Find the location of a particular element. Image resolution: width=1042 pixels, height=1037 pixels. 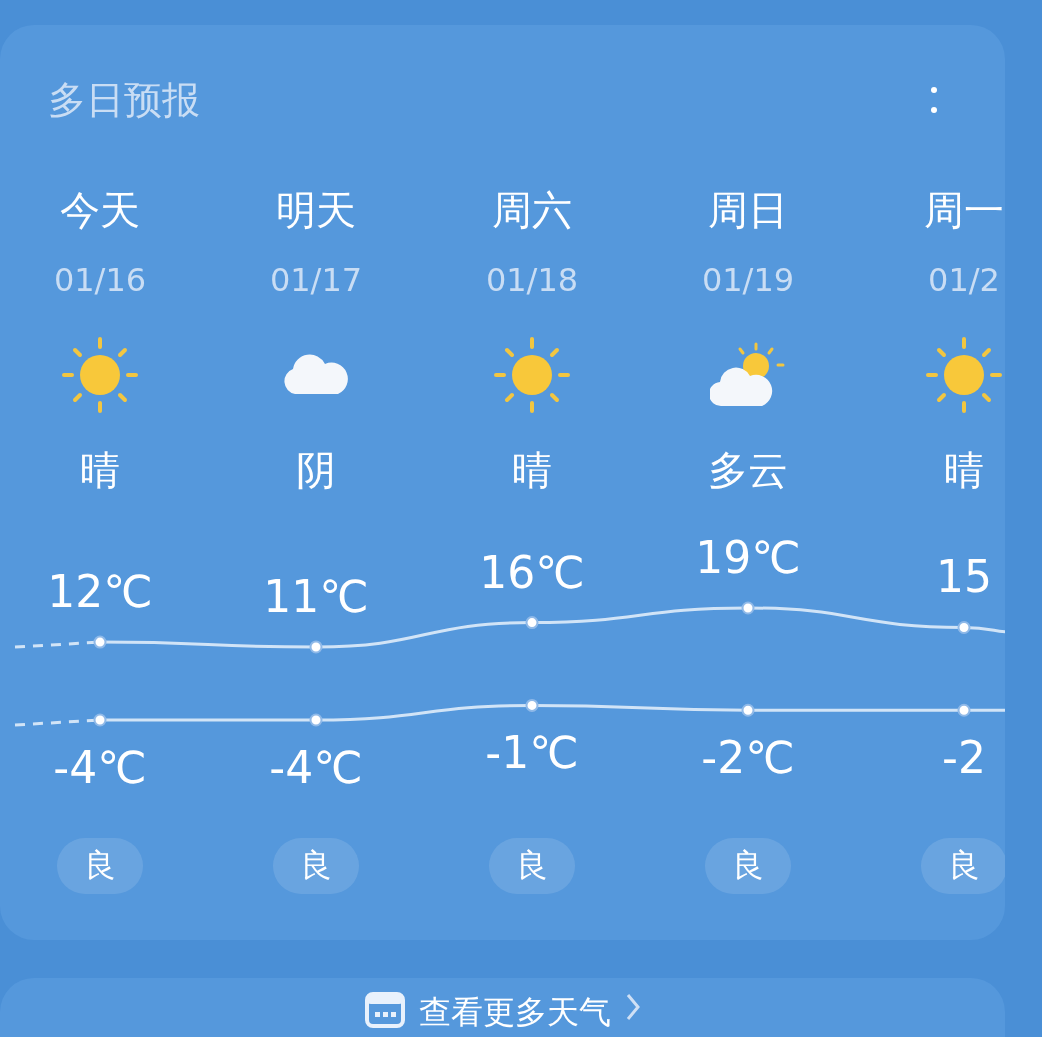

card-title: 多日预报 is located at coordinates (124, 100).